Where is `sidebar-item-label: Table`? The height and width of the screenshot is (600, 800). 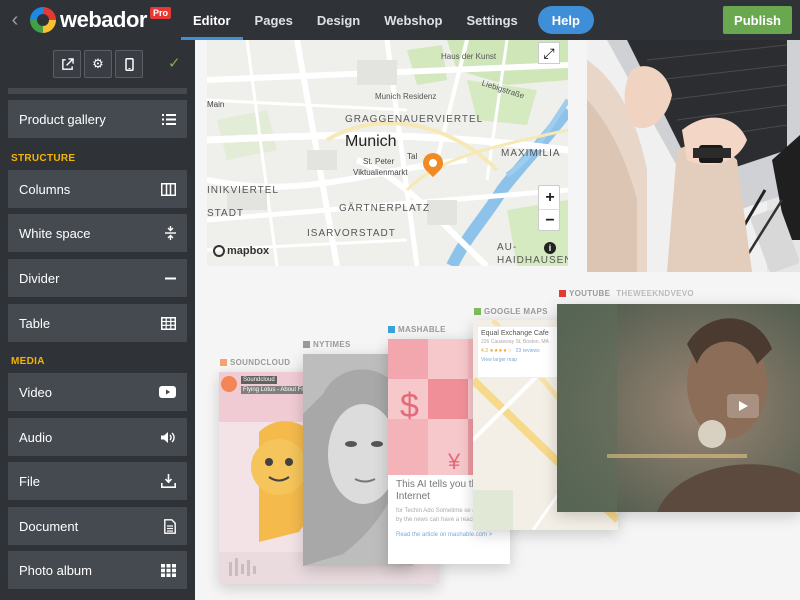
sidebar-item-label: Table is located at coordinates (35, 323).